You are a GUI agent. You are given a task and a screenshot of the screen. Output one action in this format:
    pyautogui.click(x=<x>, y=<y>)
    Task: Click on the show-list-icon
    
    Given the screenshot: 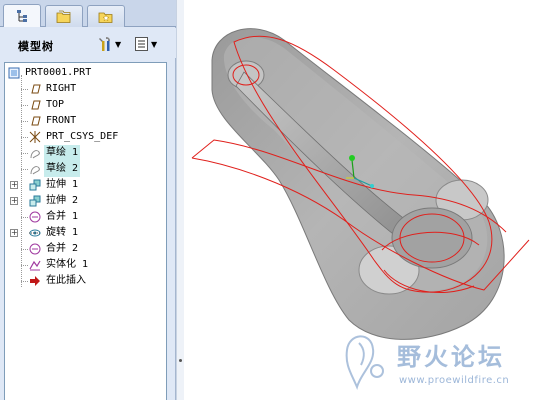 What is the action you would take?
    pyautogui.click(x=141, y=44)
    